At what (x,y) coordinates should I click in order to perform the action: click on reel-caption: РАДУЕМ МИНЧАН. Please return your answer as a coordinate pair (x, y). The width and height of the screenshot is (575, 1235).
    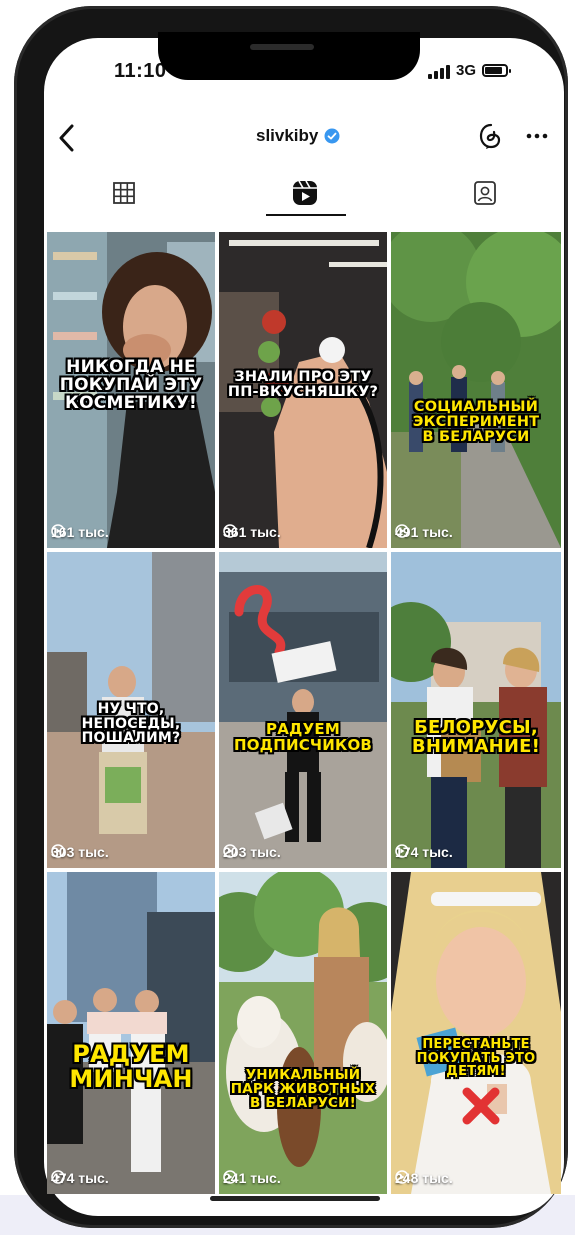
    Looking at the image, I should click on (131, 1067).